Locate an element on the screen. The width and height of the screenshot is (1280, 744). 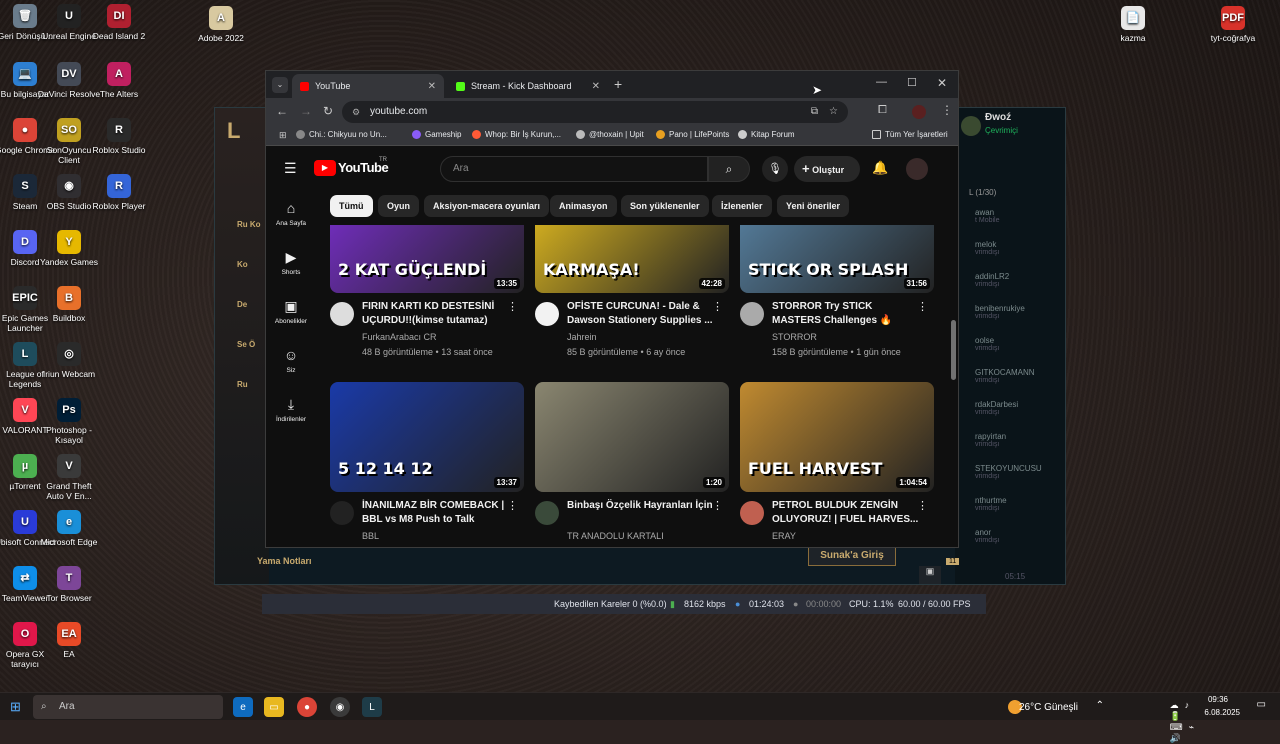
league-side-item: Ru Ko is located at coordinates (249, 224).